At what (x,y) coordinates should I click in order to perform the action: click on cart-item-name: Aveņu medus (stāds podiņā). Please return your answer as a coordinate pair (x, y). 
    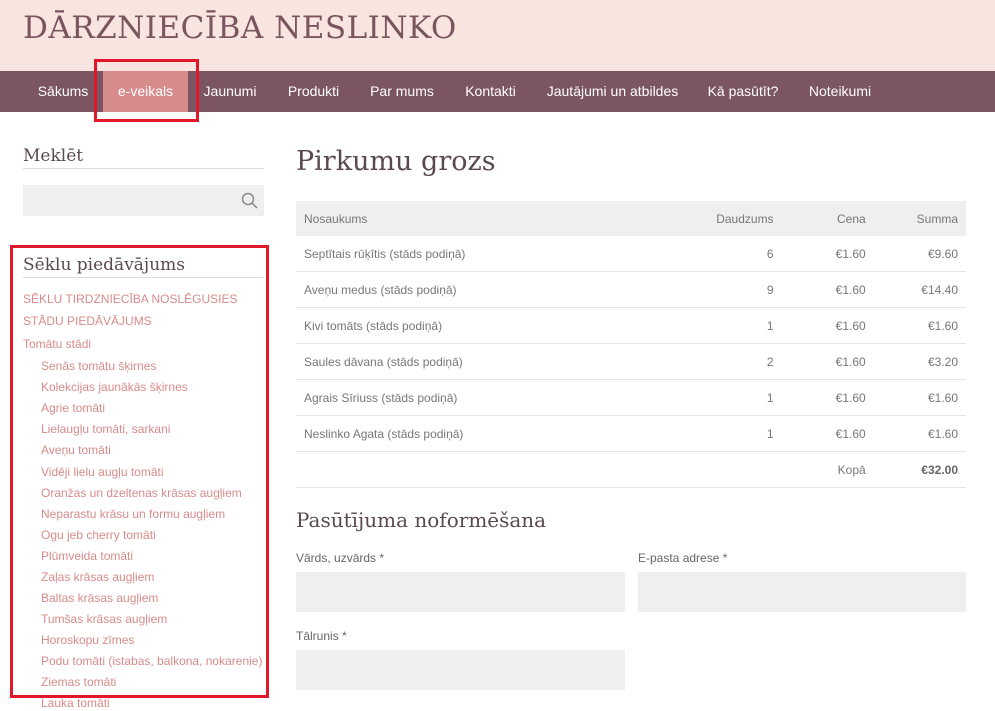
    Looking at the image, I should click on (481, 289).